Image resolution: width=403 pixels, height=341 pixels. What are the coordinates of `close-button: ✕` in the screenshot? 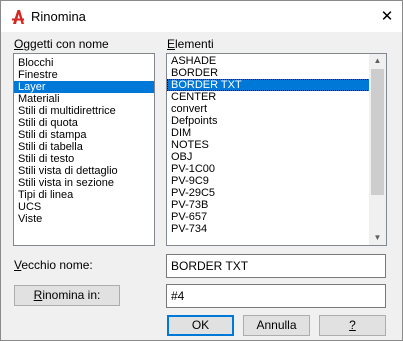 It's located at (387, 16).